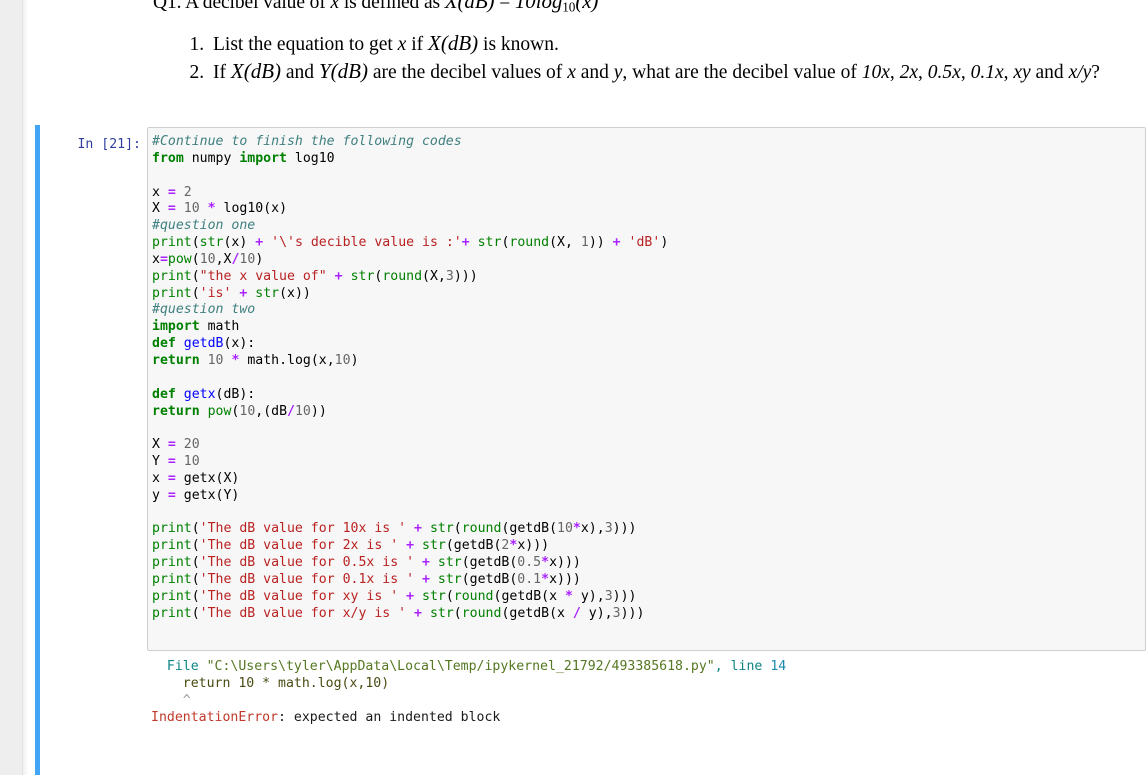  Describe the element at coordinates (239, 344) in the screenshot. I see `code-token: (x):` at that location.